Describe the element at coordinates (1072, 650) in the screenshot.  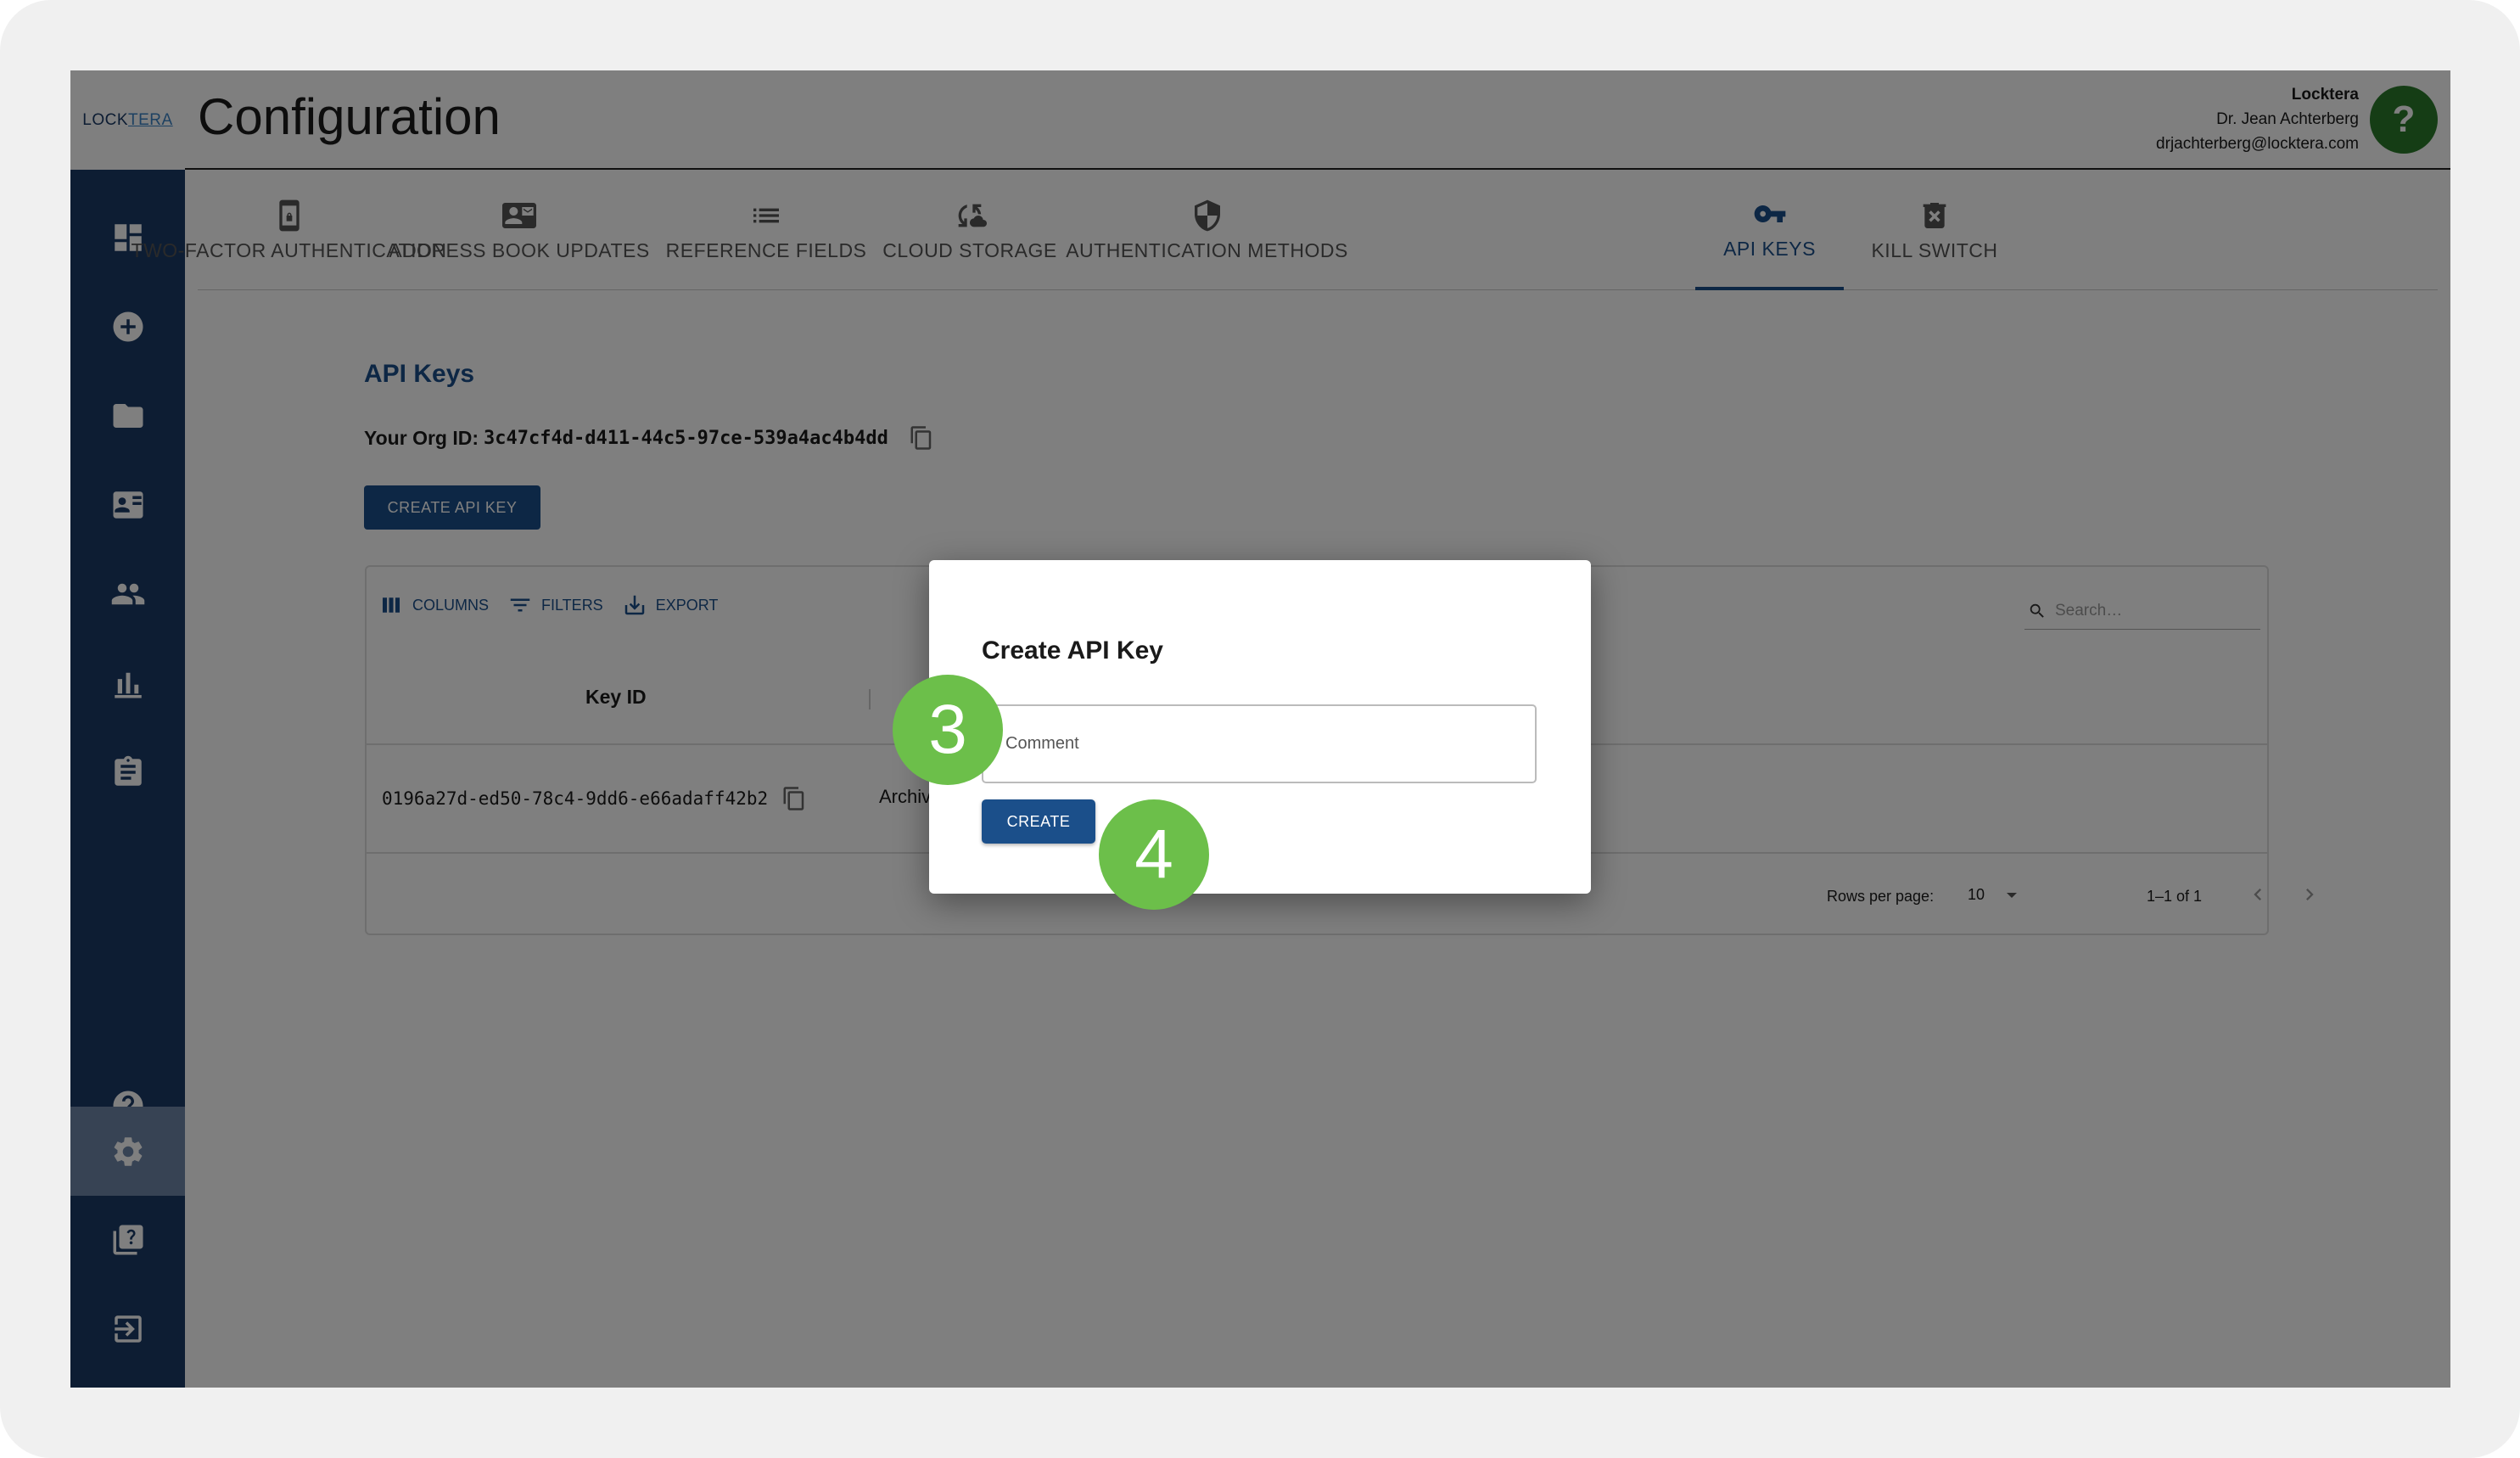
I see `dialog-title: Create API Key` at that location.